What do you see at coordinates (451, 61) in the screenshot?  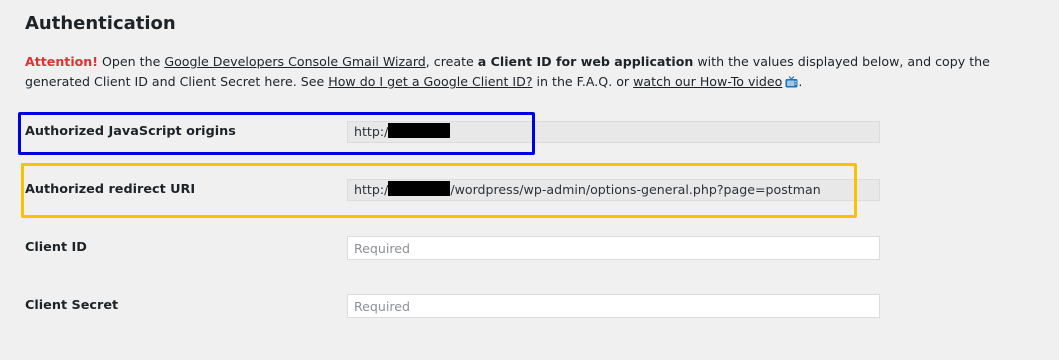 I see `description-segment: , create` at bounding box center [451, 61].